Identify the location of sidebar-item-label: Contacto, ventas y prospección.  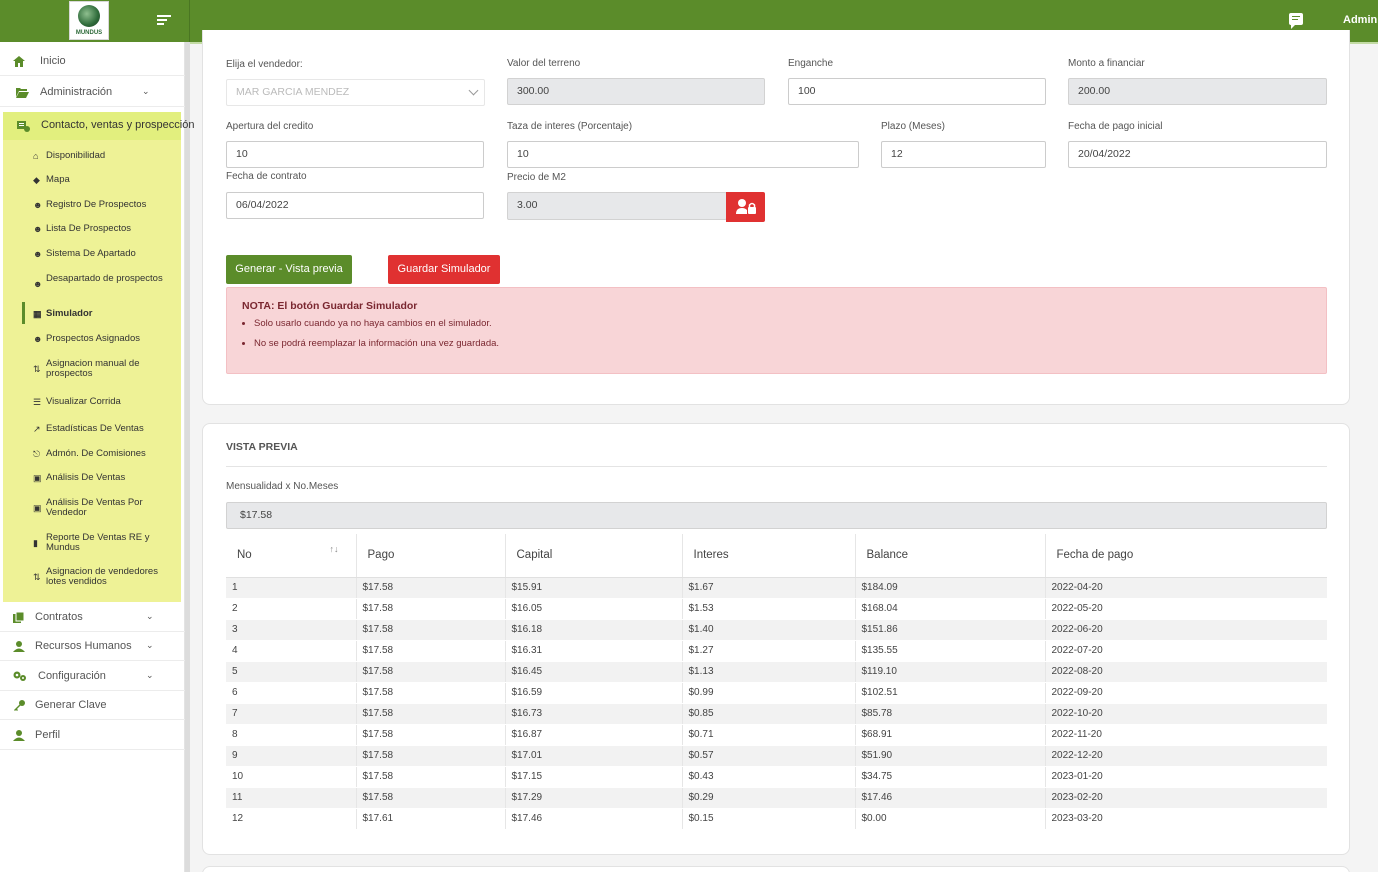
(118, 125).